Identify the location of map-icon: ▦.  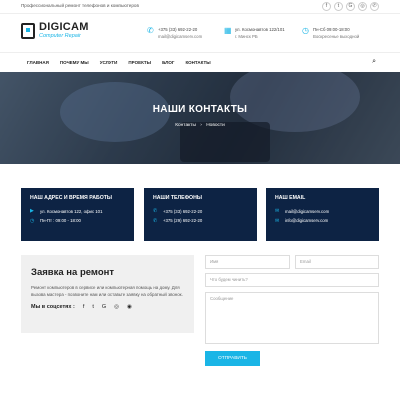
(228, 30).